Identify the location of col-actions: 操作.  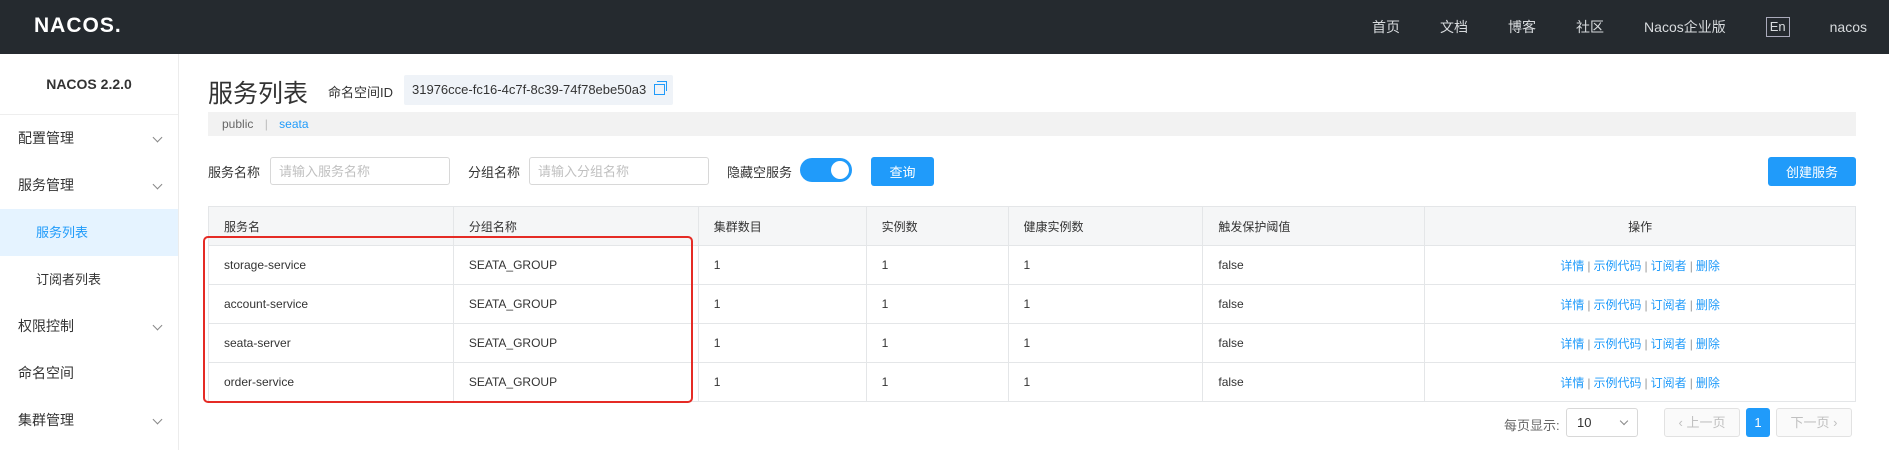
(1640, 226).